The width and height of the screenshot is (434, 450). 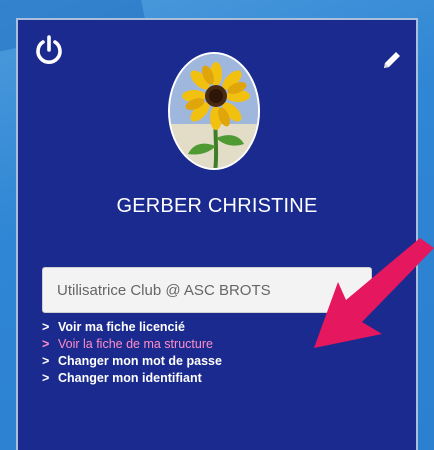 What do you see at coordinates (121, 327) in the screenshot?
I see `link-label: Voir ma fiche licencié` at bounding box center [121, 327].